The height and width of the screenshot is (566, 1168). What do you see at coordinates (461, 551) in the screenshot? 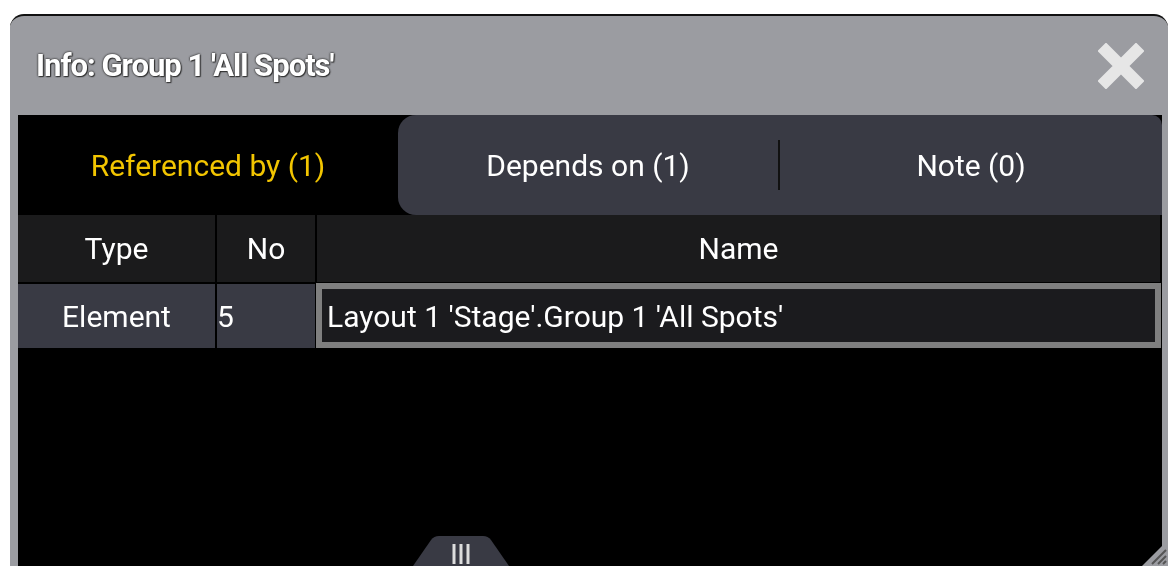
I see `resize-handle-icon` at bounding box center [461, 551].